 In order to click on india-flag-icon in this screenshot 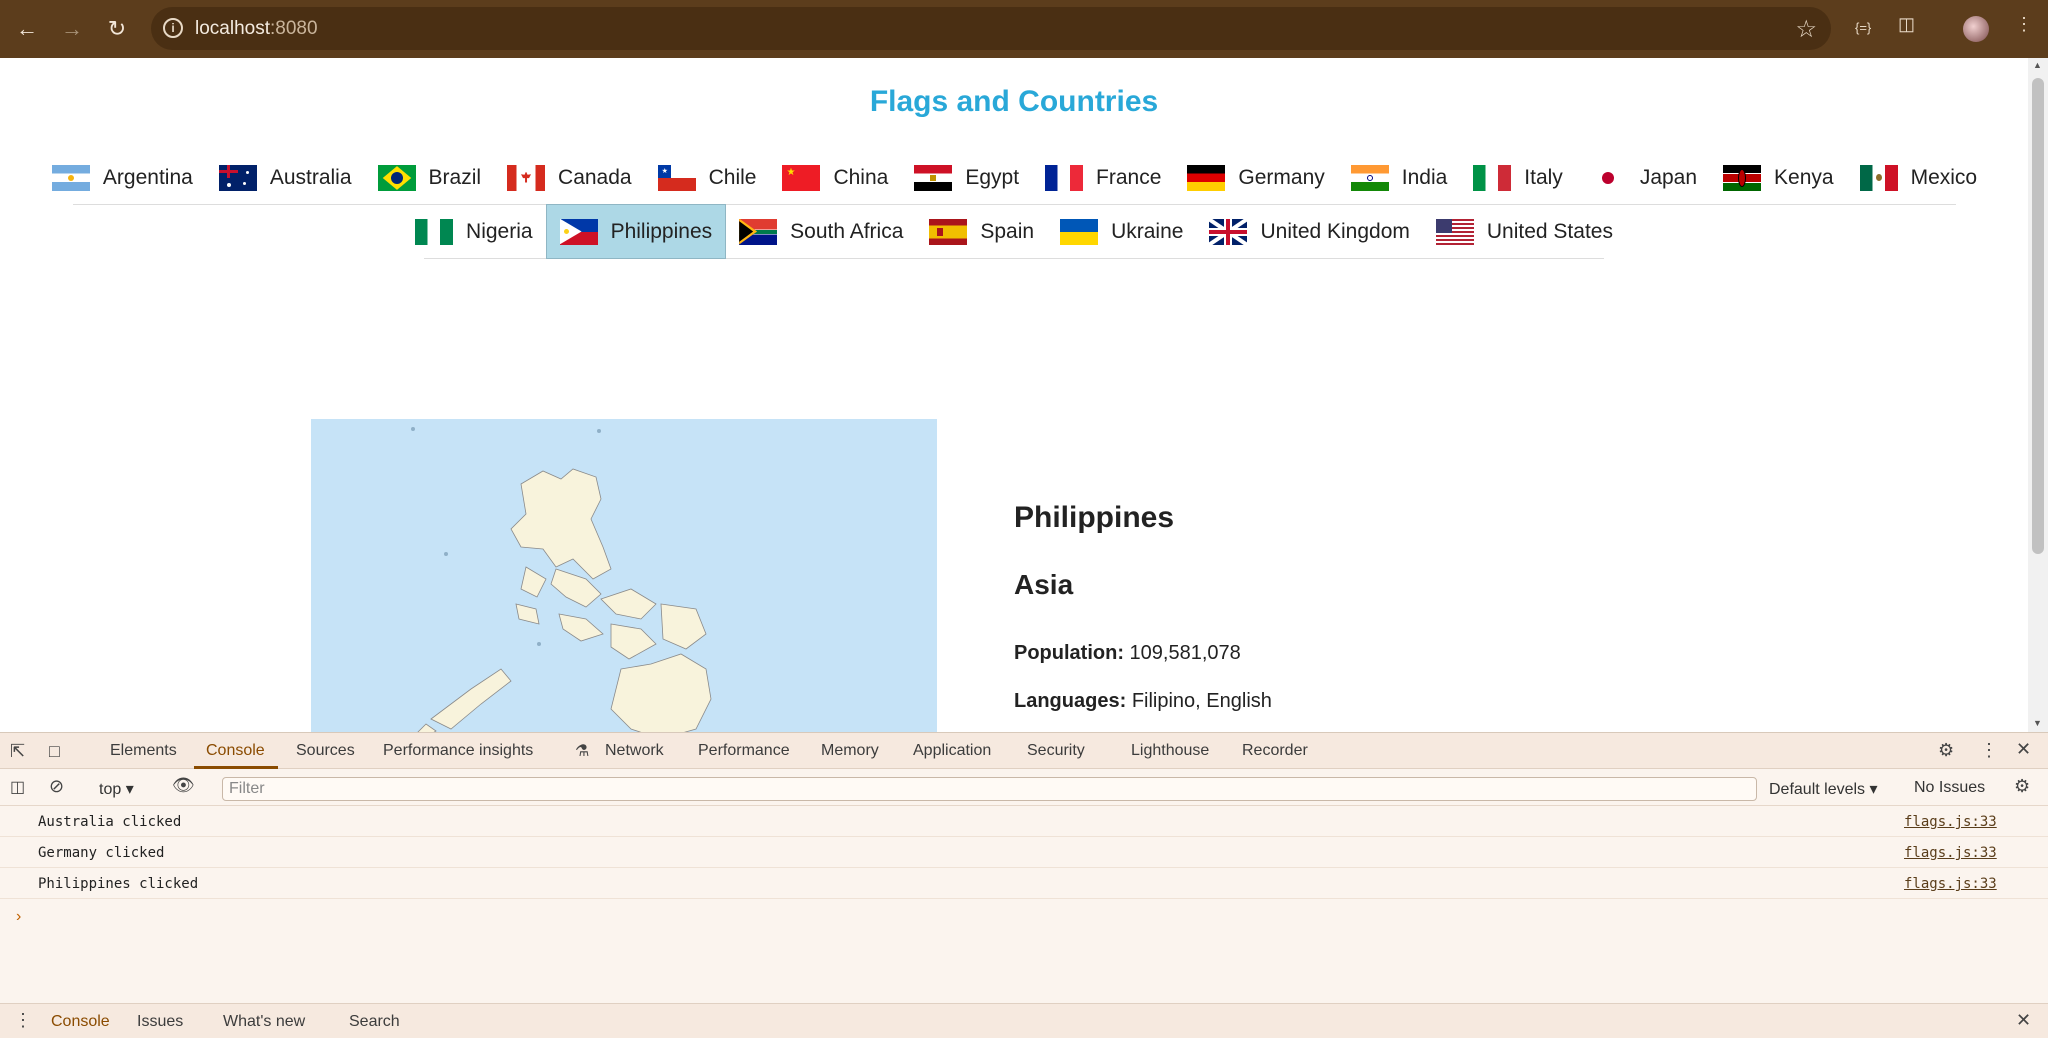, I will do `click(1369, 177)`.